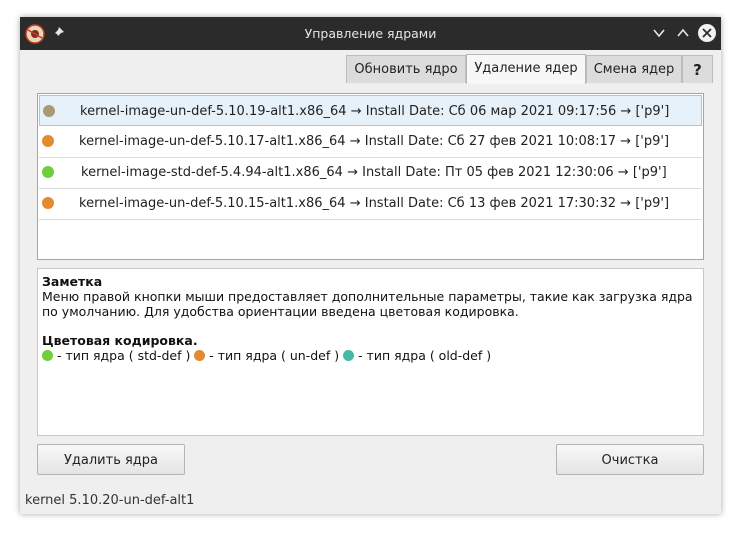 The image size is (741, 534). What do you see at coordinates (120, 340) in the screenshot?
I see `color-coding-heading: Цветовая кодировка.` at bounding box center [120, 340].